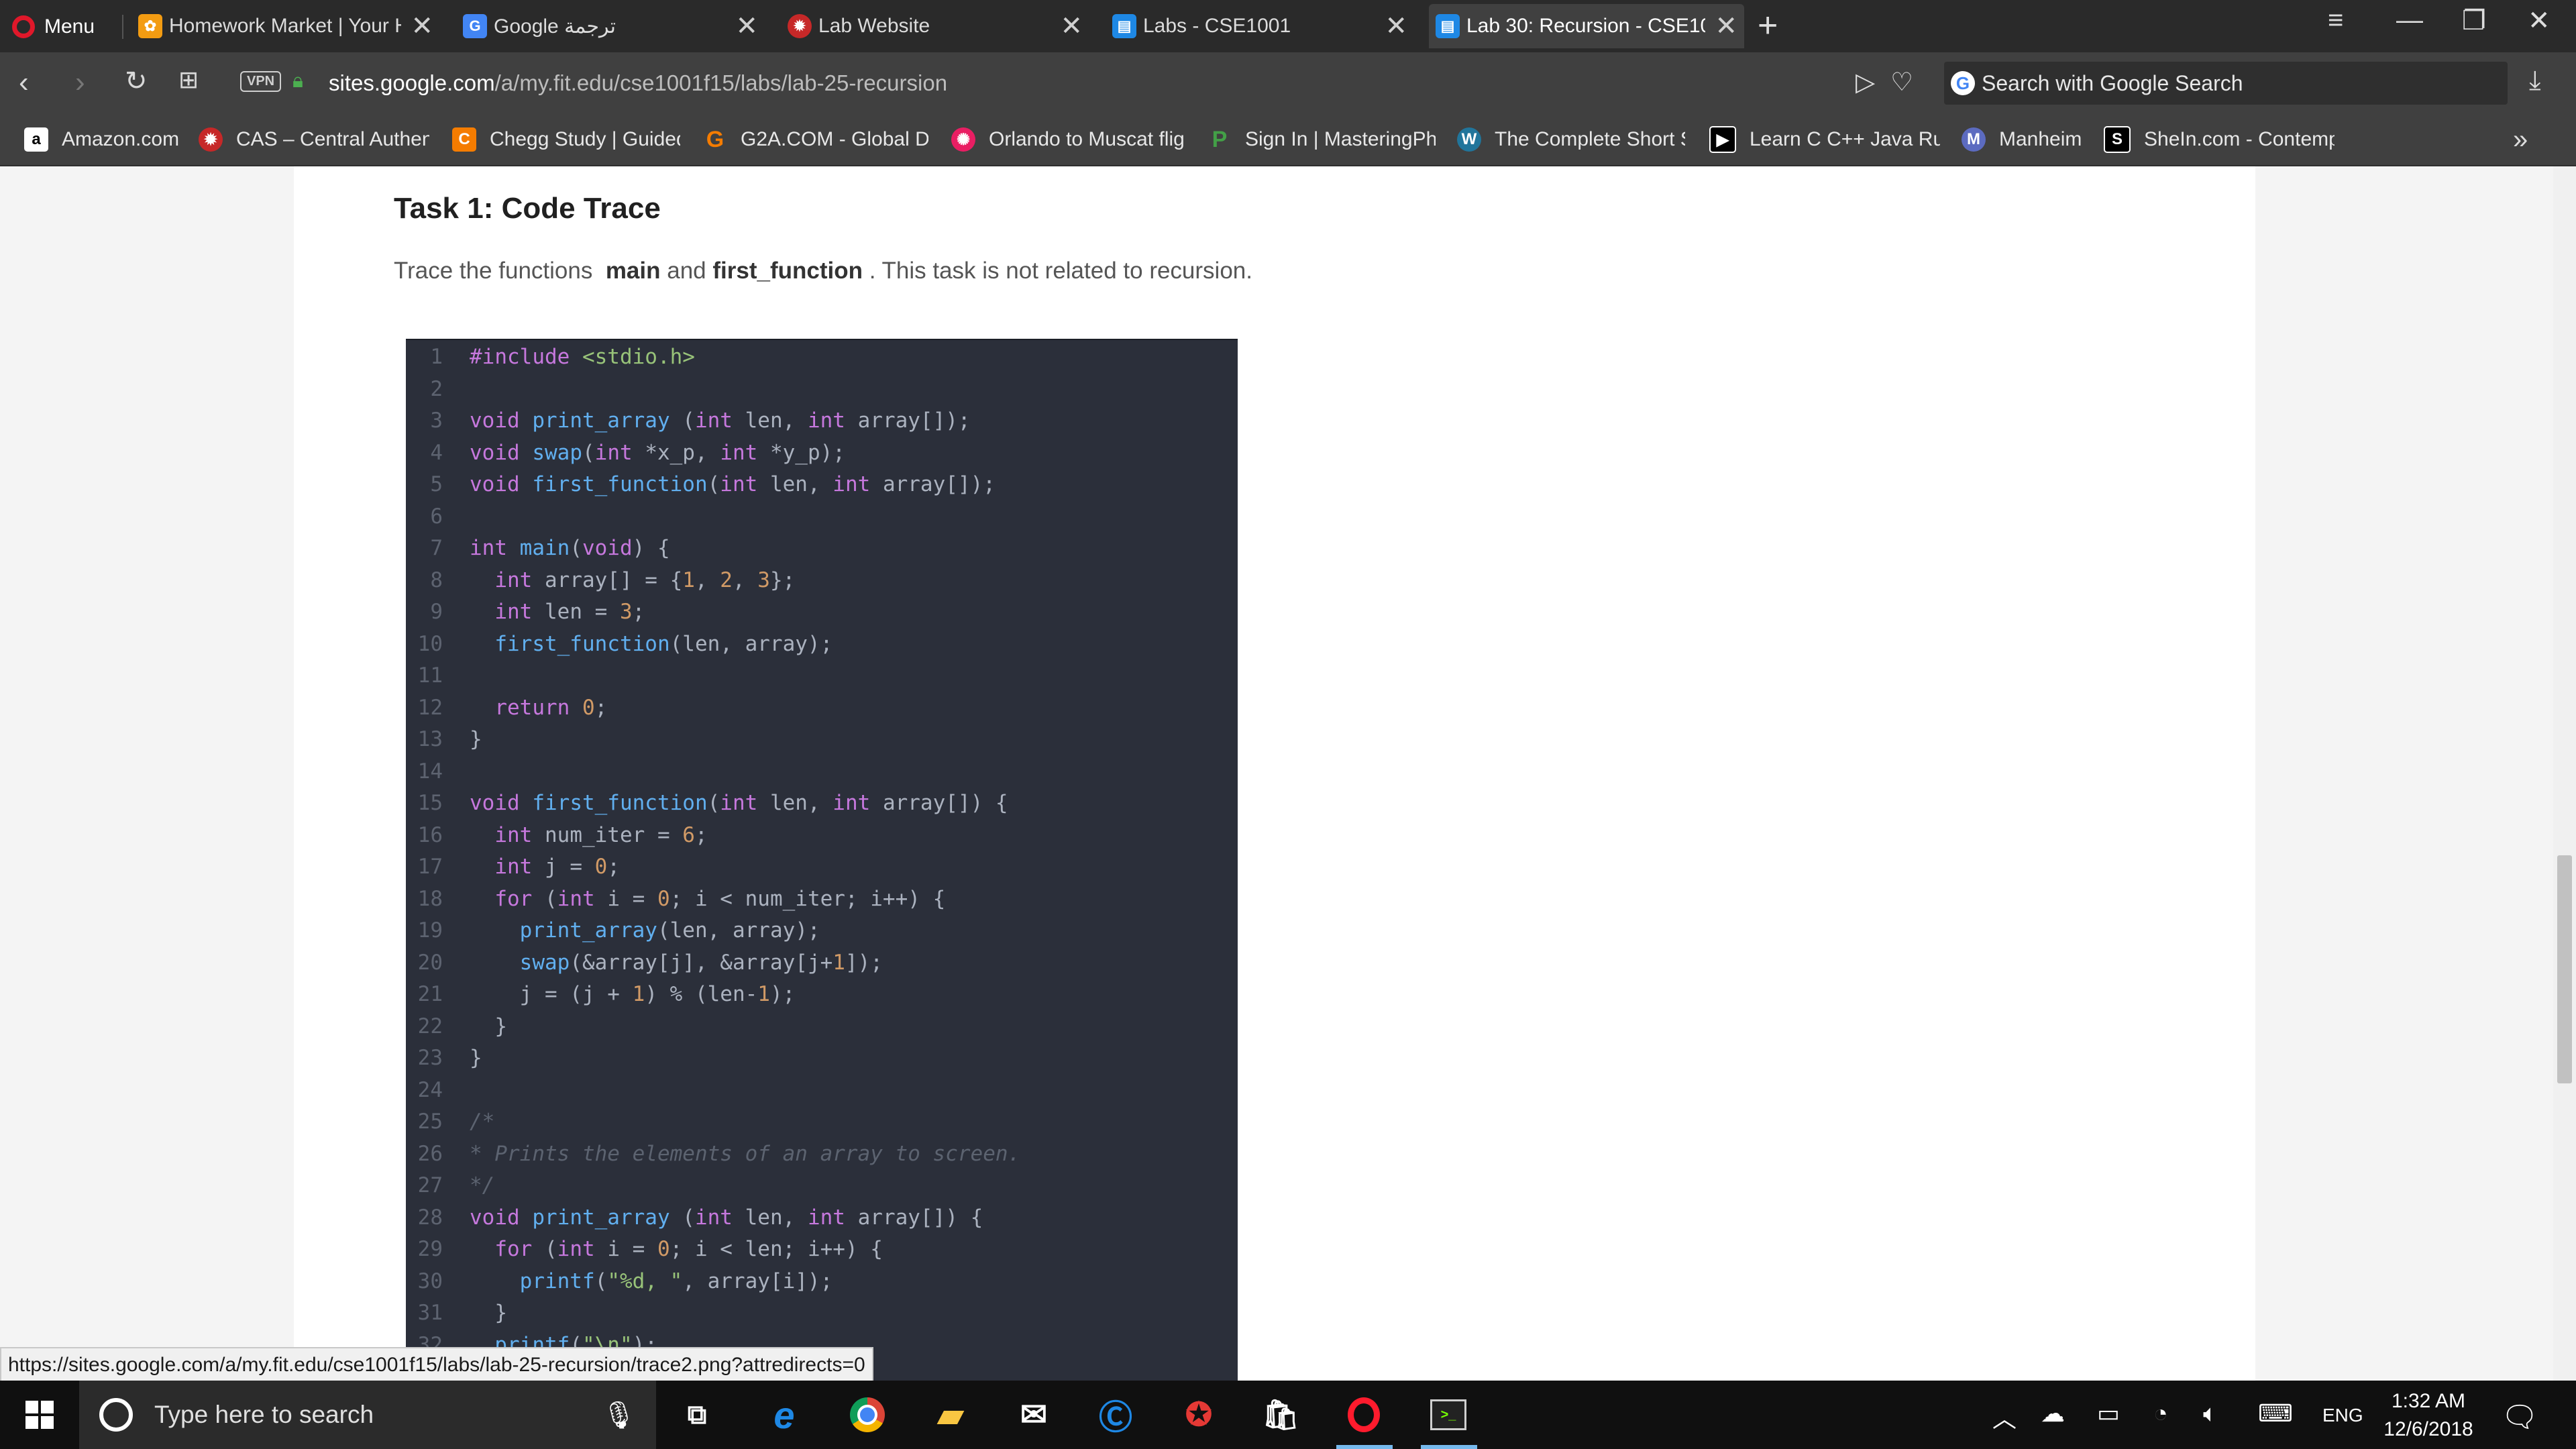 The width and height of the screenshot is (2576, 1449). What do you see at coordinates (264, 1414) in the screenshot?
I see `taskbar-search-placeholder: Type here to search` at bounding box center [264, 1414].